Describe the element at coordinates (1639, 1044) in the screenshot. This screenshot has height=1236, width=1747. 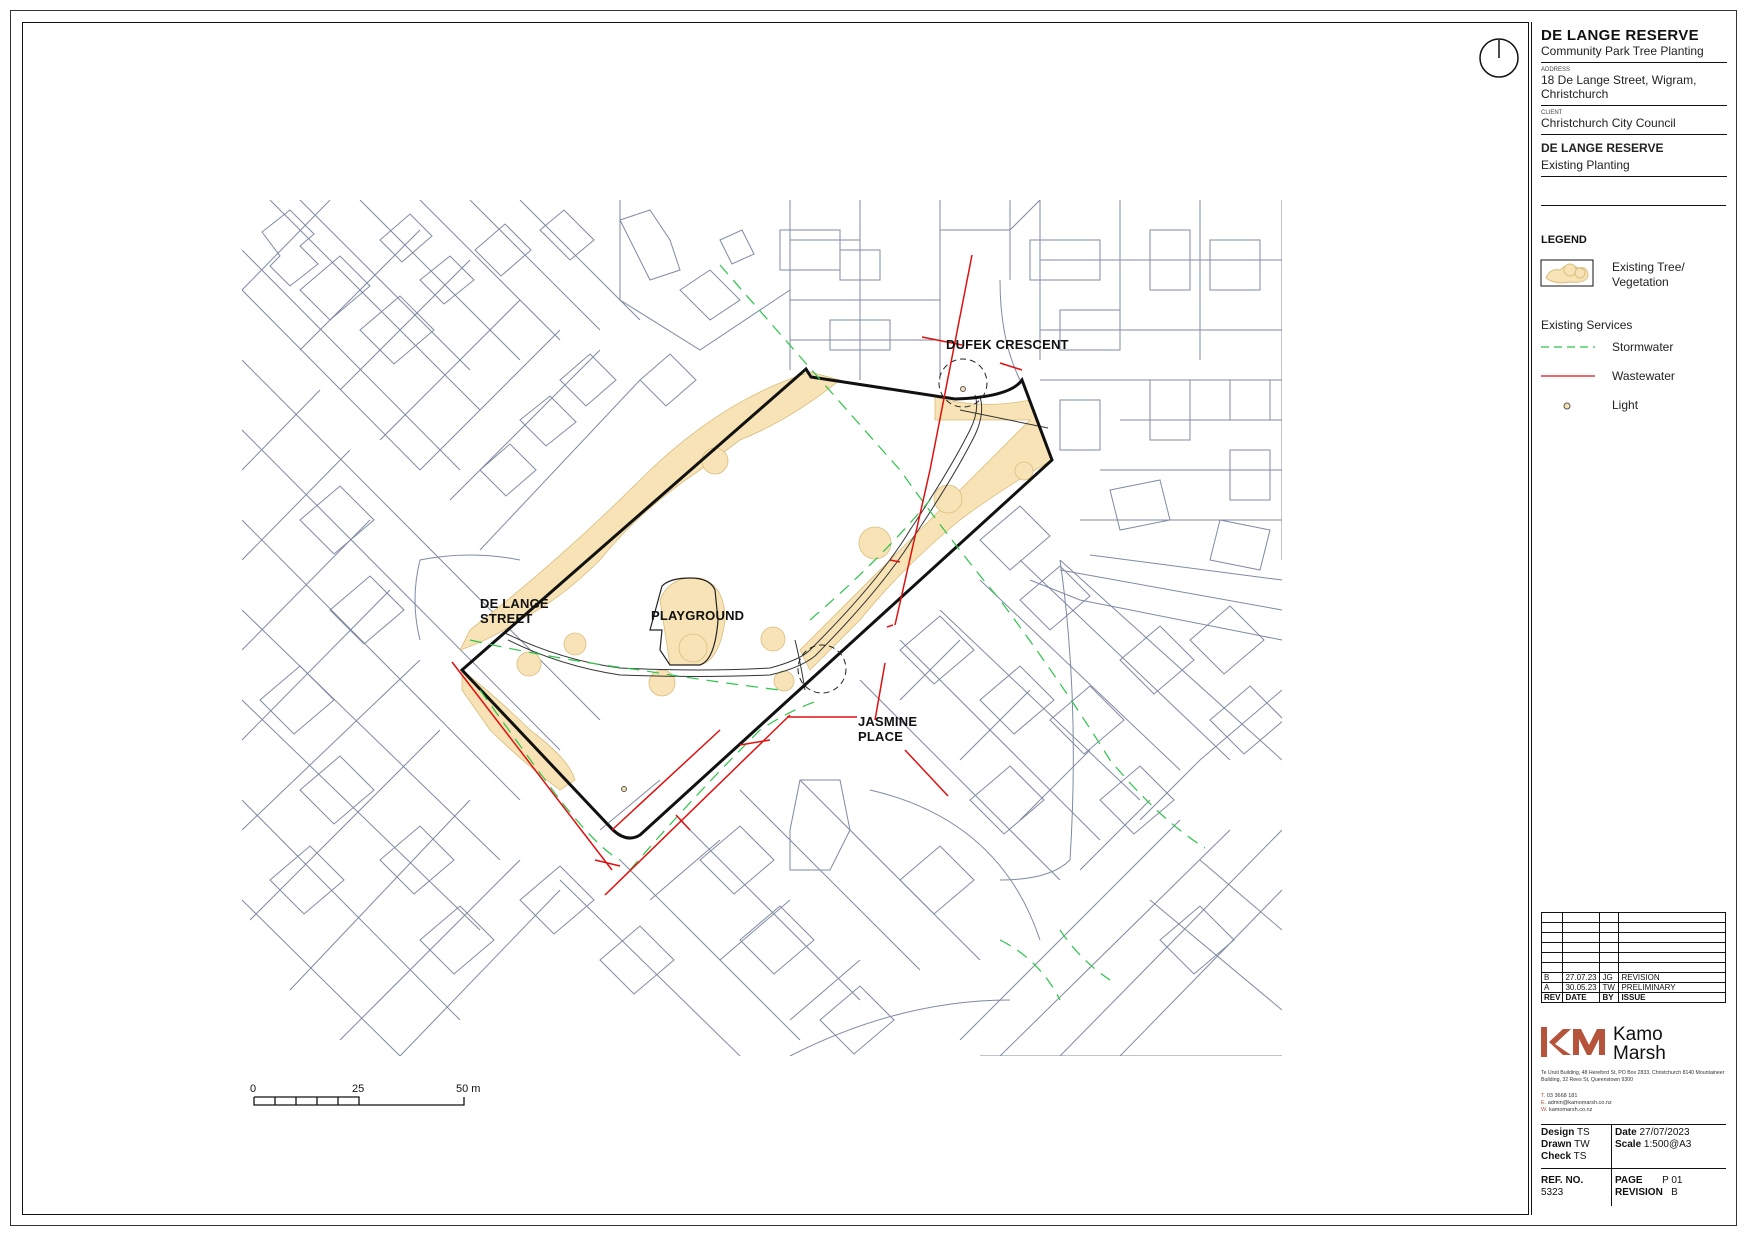
I see `company-name: Kamo Marsh` at that location.